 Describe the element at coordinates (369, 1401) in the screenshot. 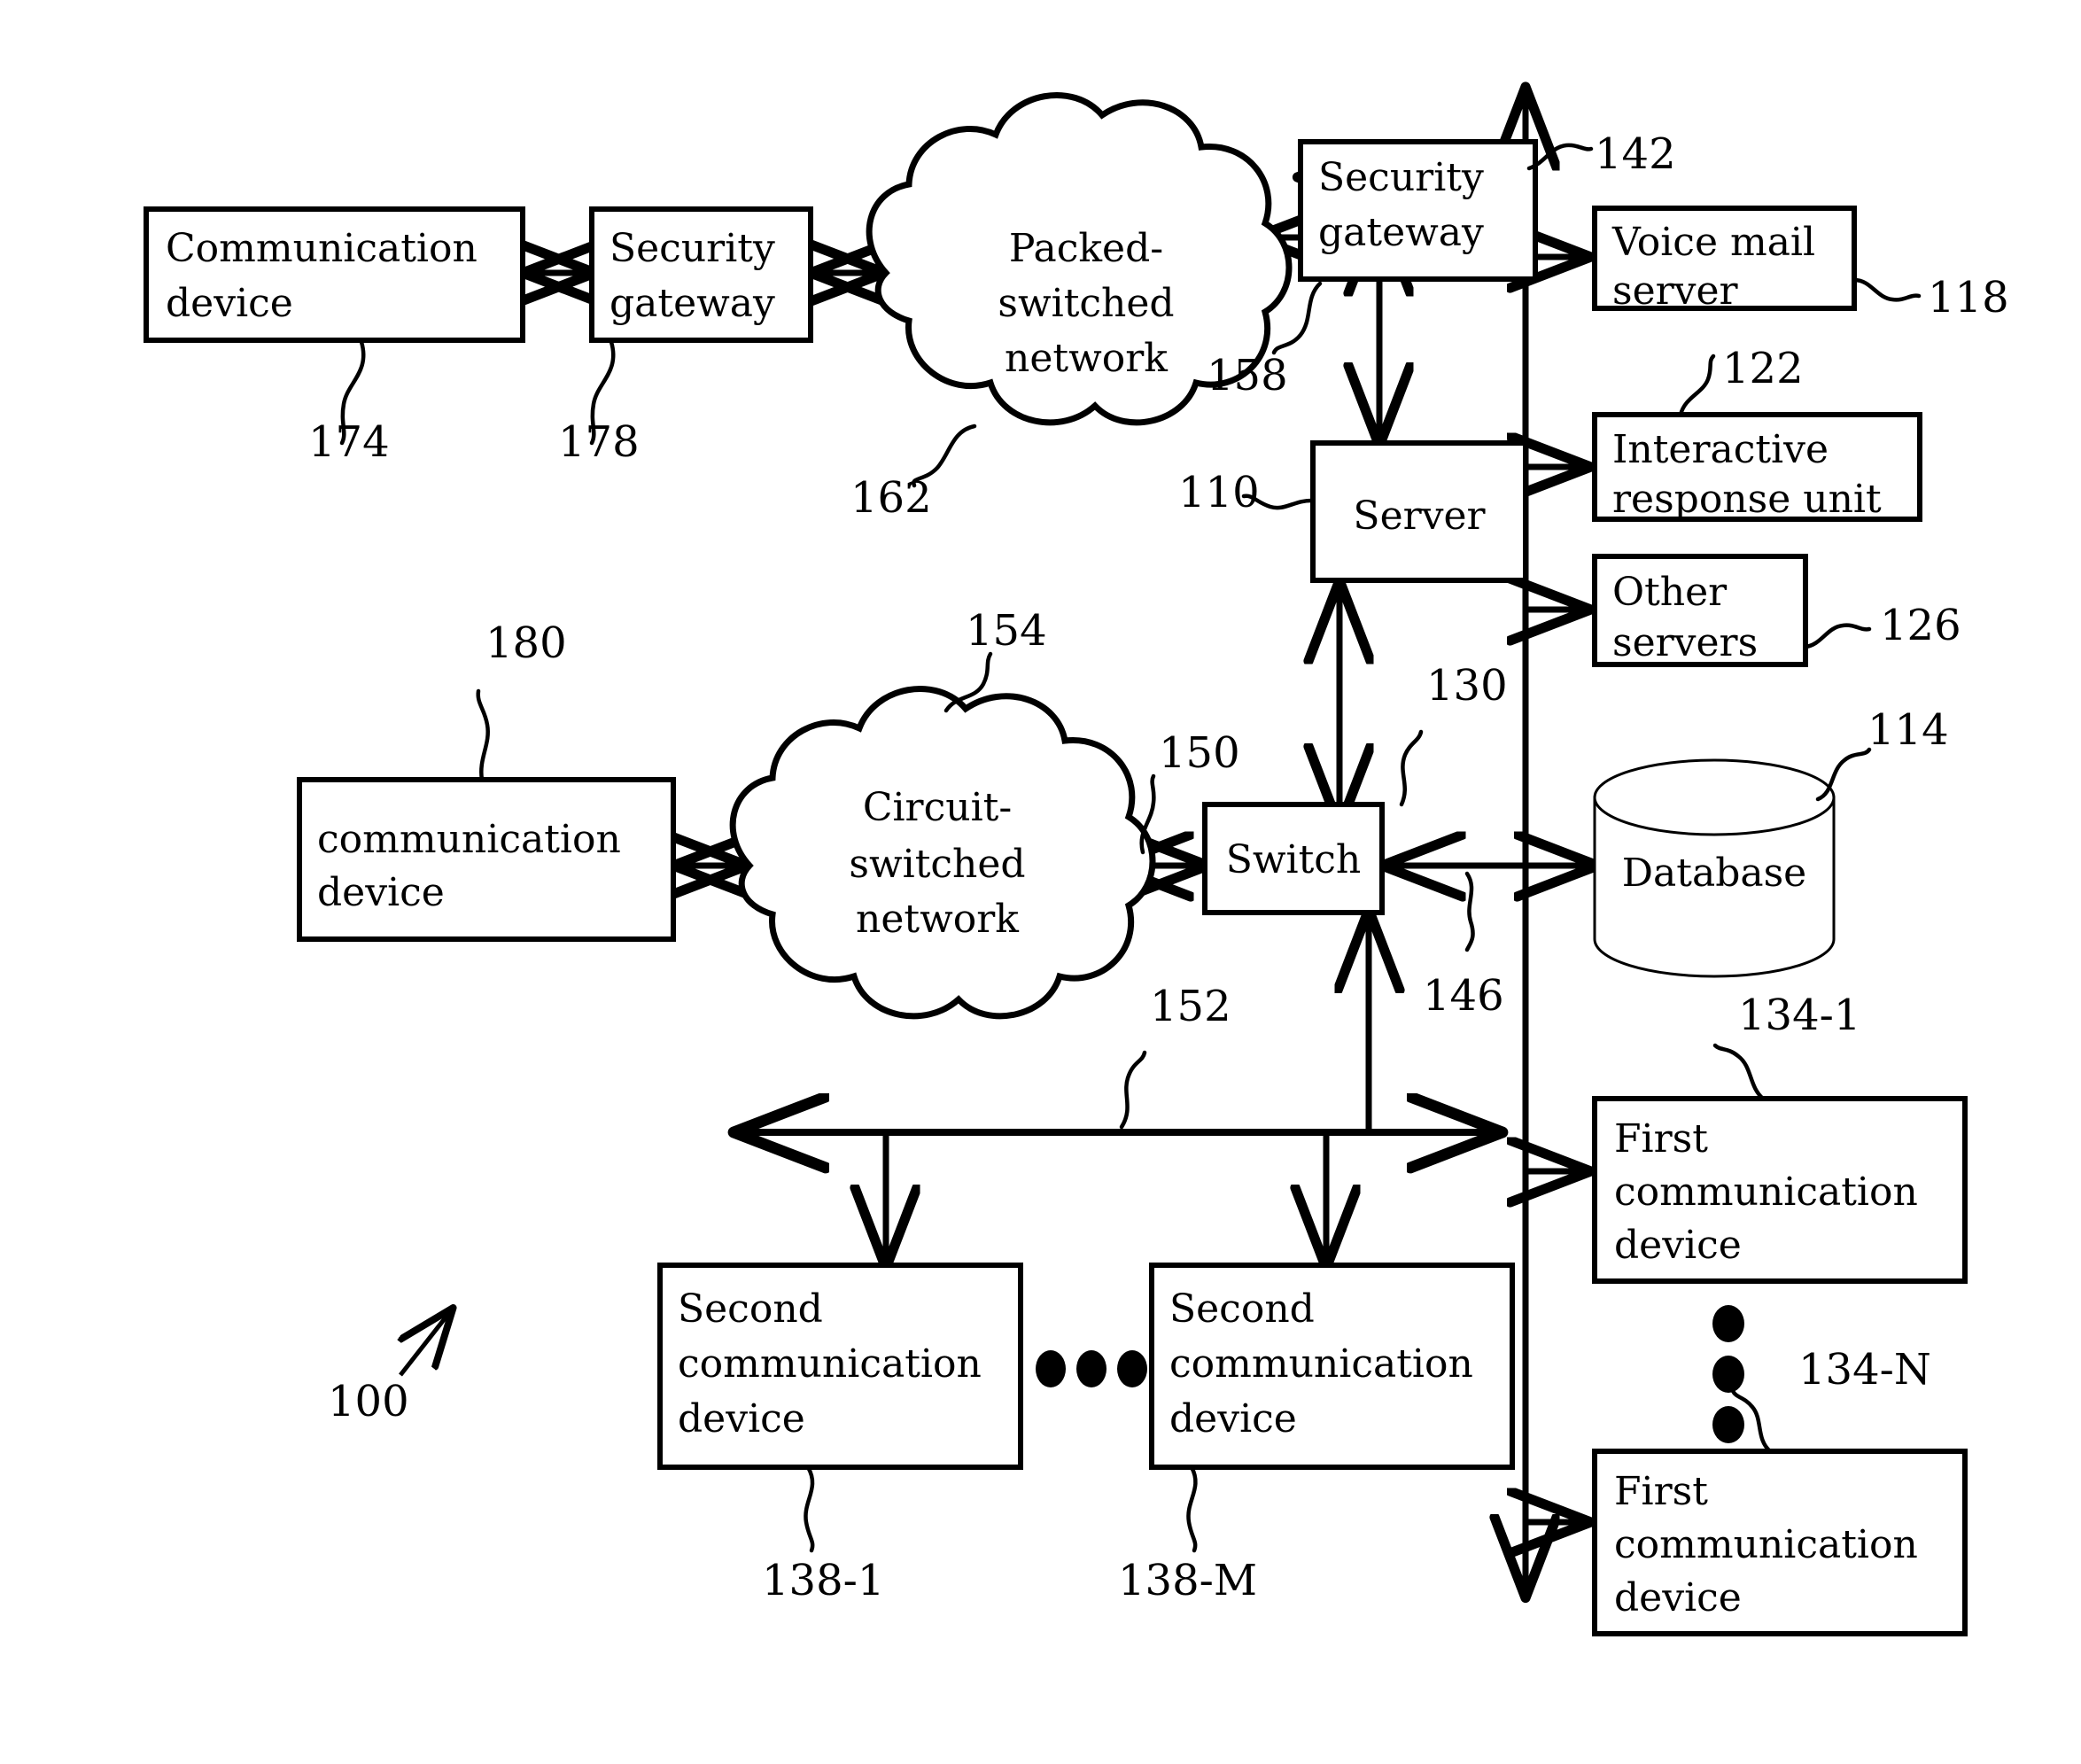

I see `ref-100: 100` at that location.